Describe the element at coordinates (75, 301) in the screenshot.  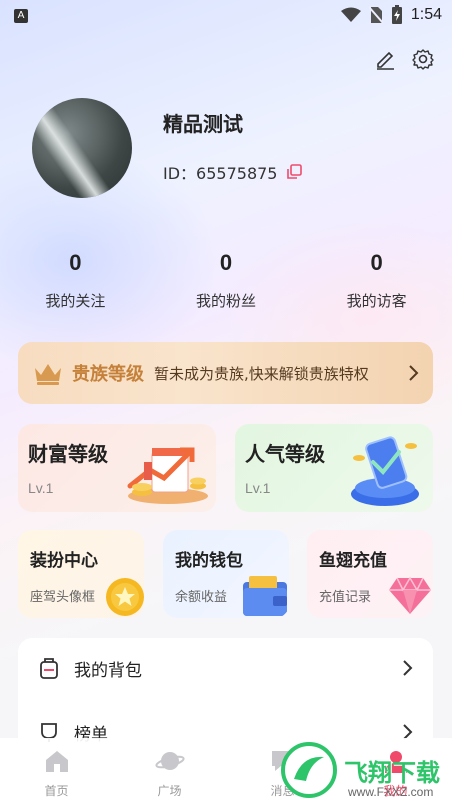
I see `stat-label: 我的关注` at that location.